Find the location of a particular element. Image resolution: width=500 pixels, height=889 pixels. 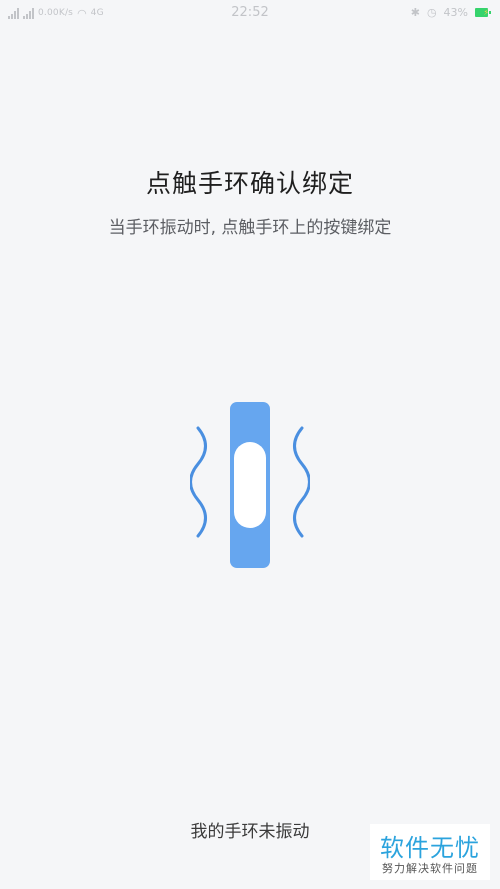

page-subtitle: 当手环振动时, 点触手环上的按键绑定 is located at coordinates (250, 228).